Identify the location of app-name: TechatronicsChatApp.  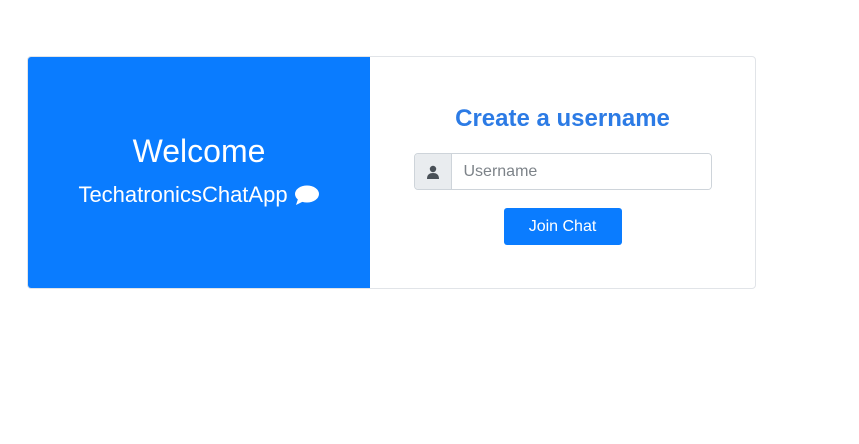
(183, 194).